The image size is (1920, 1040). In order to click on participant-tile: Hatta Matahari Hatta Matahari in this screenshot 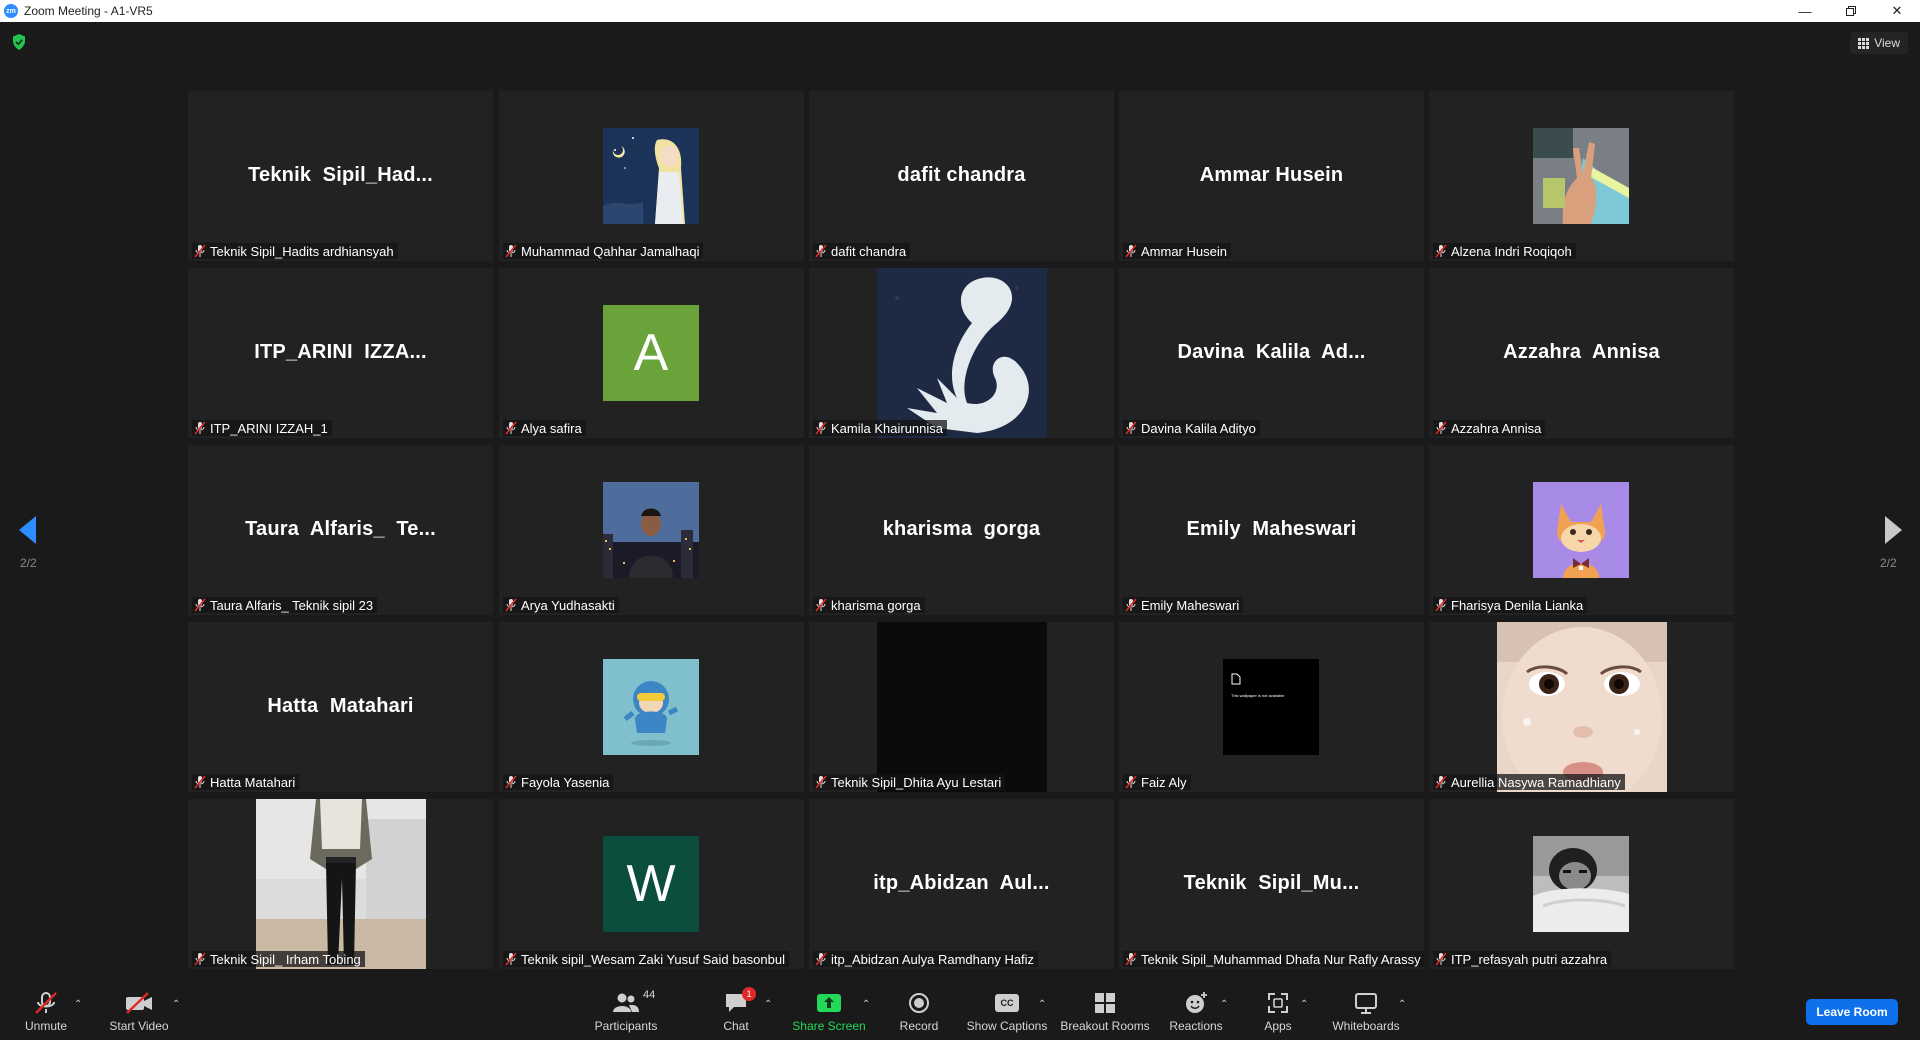, I will do `click(340, 707)`.